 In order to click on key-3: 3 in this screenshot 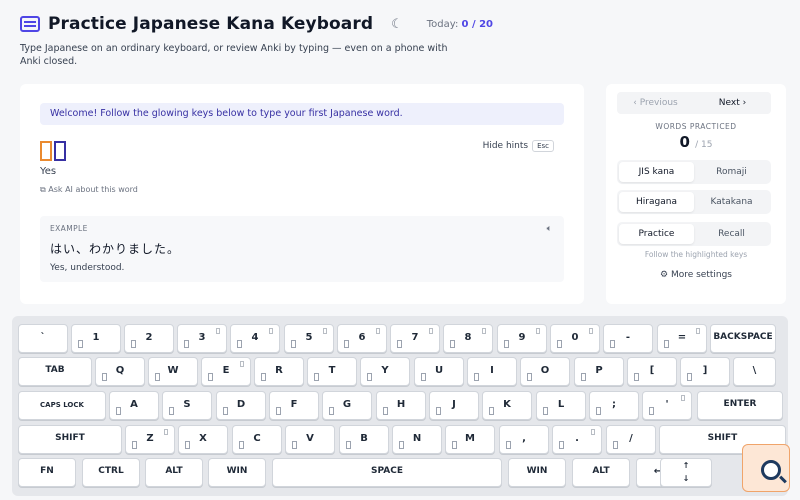, I will do `click(202, 338)`.